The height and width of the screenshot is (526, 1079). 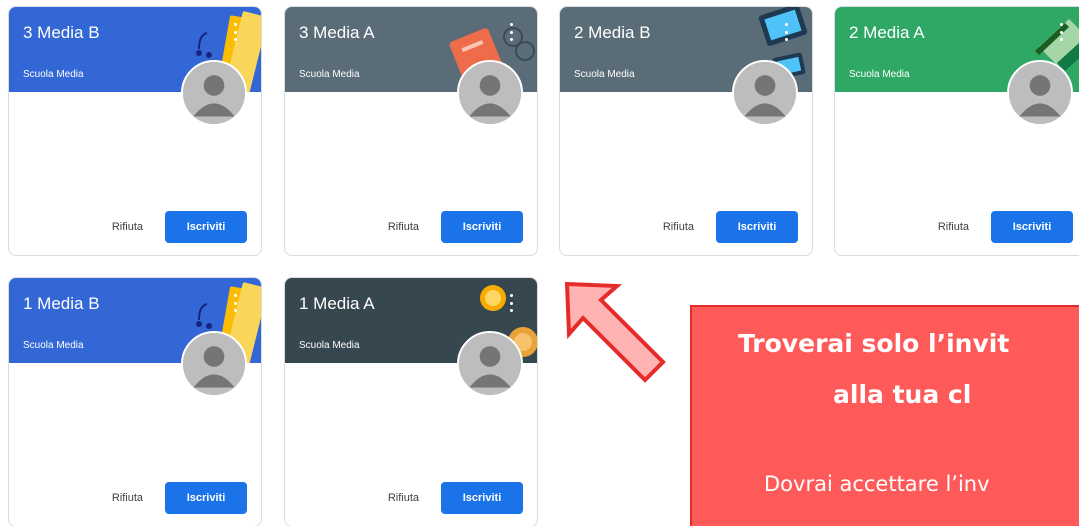 I want to click on callout-title-line2: alla tua cl, so click(x=902, y=394).